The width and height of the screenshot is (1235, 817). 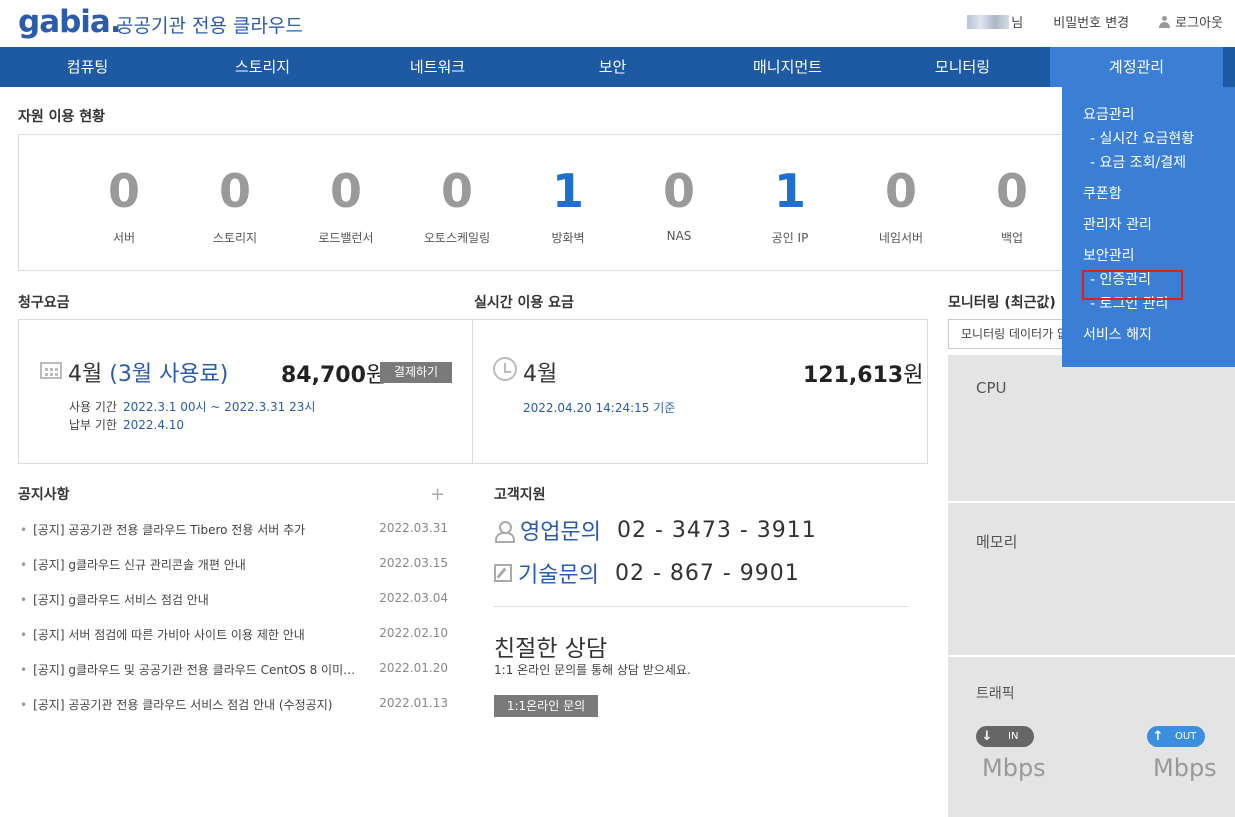 I want to click on support-title: 고객지원, so click(x=520, y=495).